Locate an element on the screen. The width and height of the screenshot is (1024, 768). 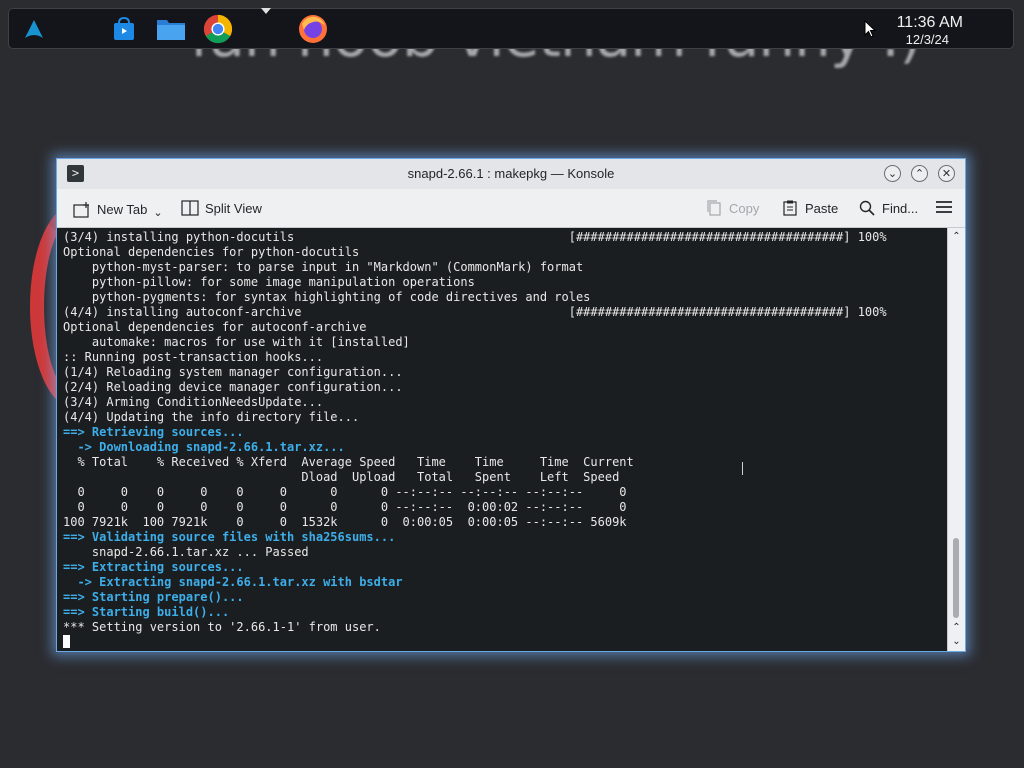
panel-indicator-icon is located at coordinates (266, 11).